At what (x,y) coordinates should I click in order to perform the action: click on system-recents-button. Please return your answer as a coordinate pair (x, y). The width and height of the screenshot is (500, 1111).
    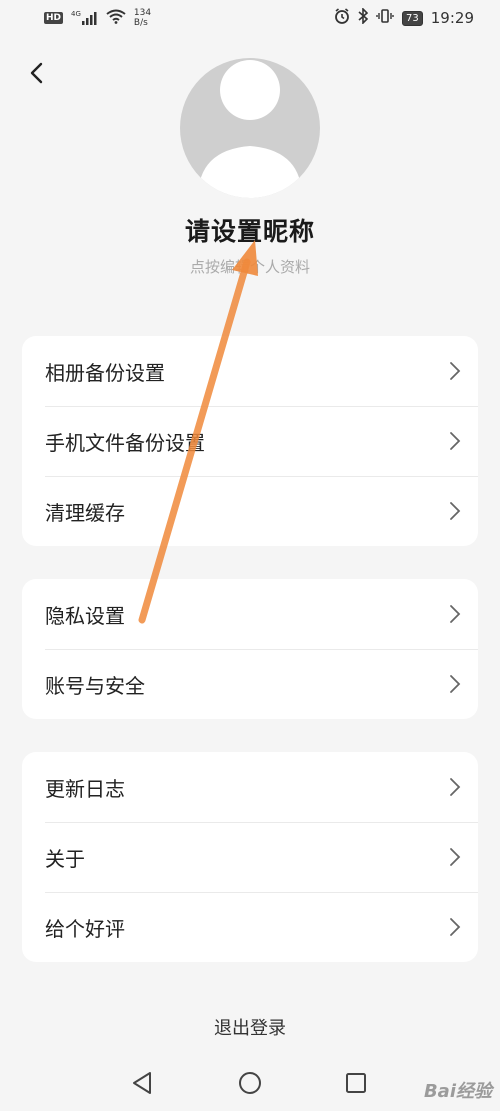
    Looking at the image, I should click on (356, 1083).